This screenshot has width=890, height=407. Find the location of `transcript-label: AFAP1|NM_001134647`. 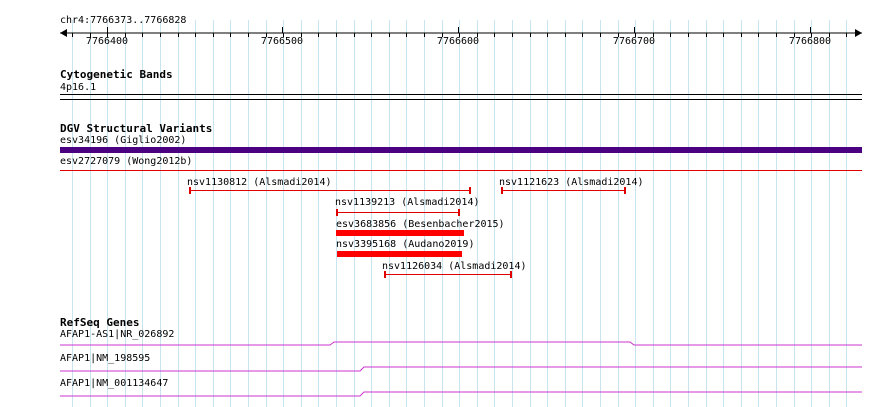

transcript-label: AFAP1|NM_001134647 is located at coordinates (114, 383).